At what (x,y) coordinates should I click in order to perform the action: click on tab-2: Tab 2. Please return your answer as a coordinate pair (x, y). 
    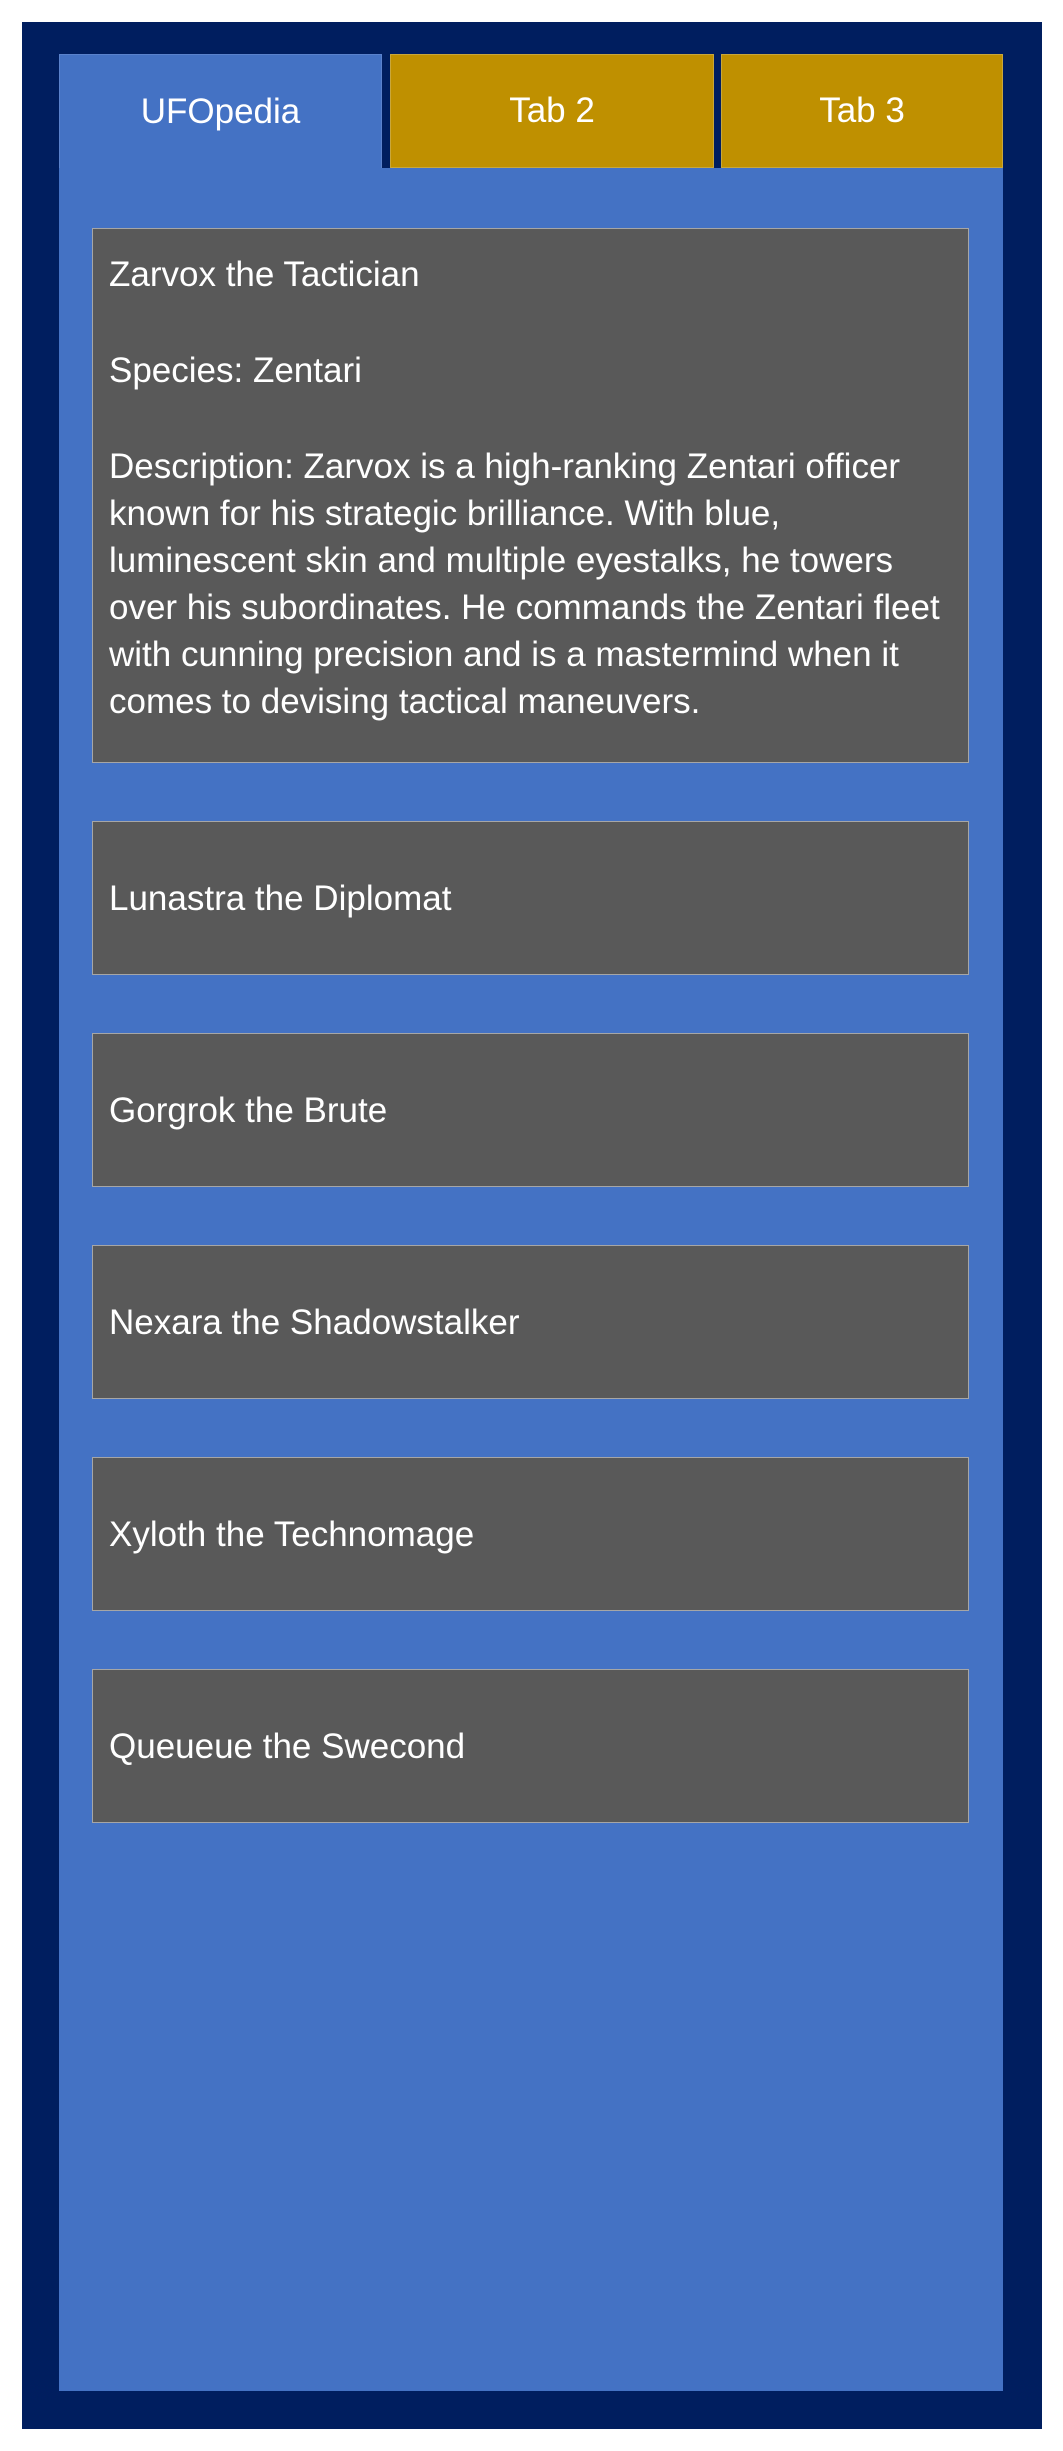
    Looking at the image, I should click on (552, 111).